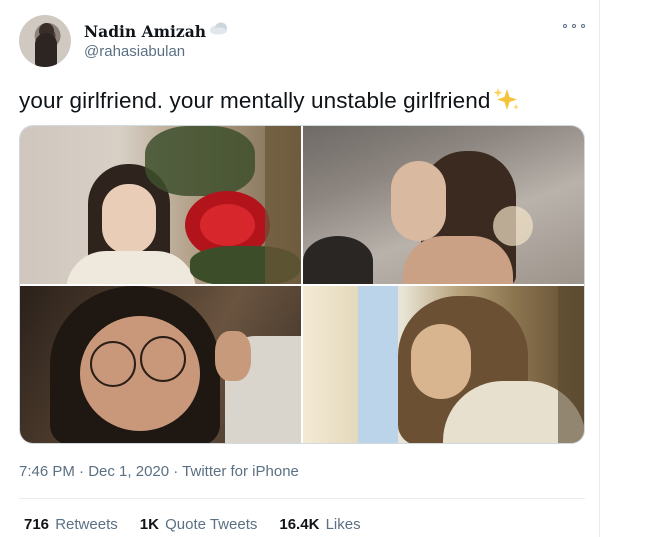 The width and height of the screenshot is (663, 537). What do you see at coordinates (299, 524) in the screenshot?
I see `likes-count: 16.4K` at bounding box center [299, 524].